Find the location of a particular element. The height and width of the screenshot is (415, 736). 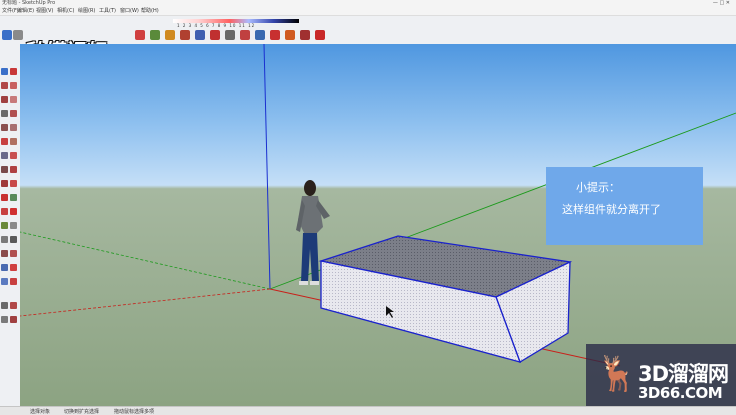

dimension-icon is located at coordinates (4, 197).